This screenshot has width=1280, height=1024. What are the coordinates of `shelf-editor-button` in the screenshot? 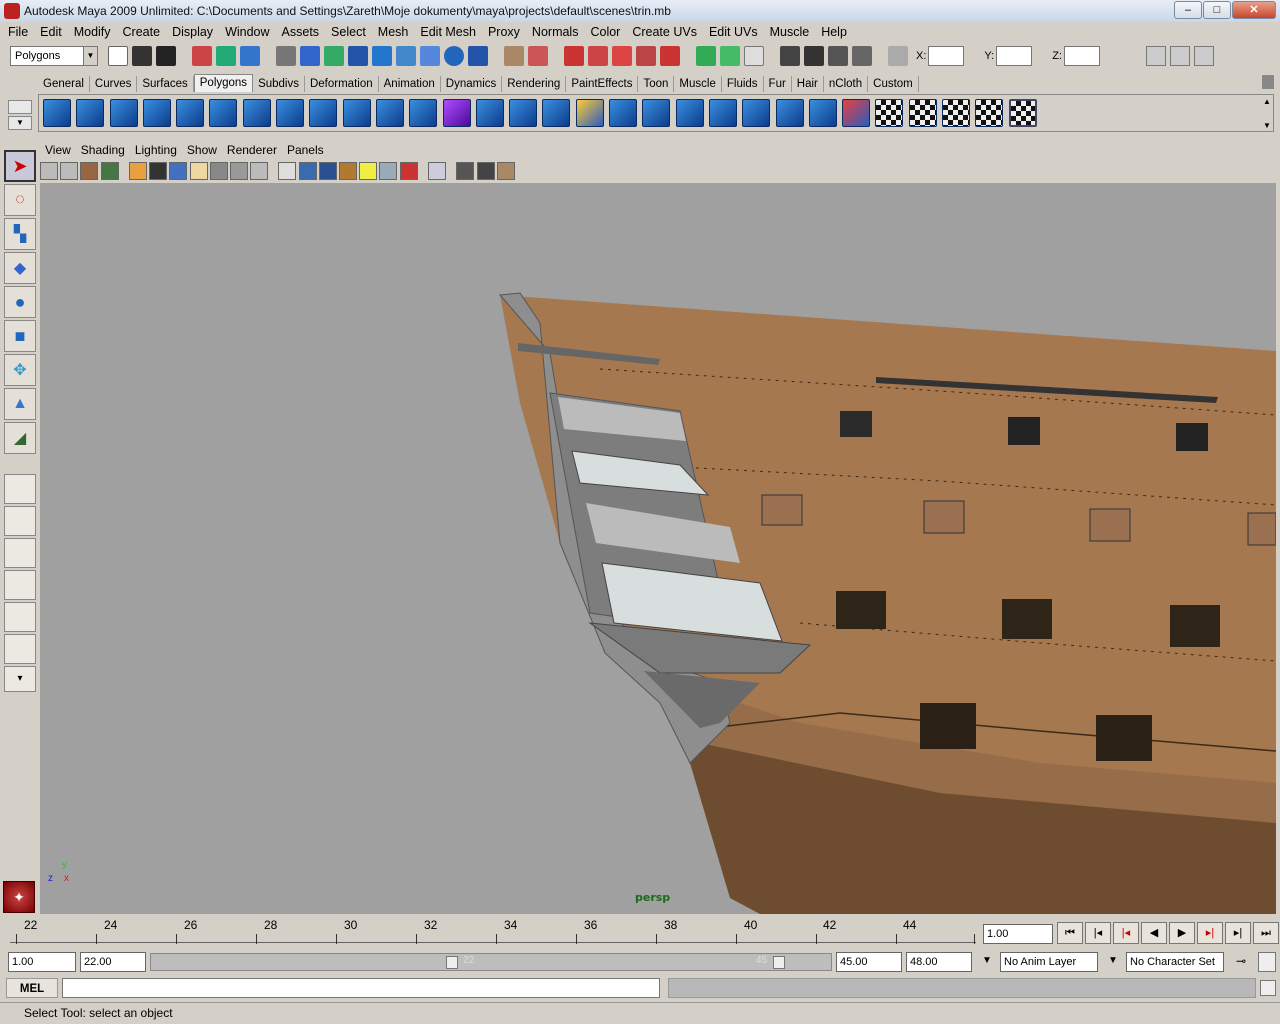 It's located at (20, 107).